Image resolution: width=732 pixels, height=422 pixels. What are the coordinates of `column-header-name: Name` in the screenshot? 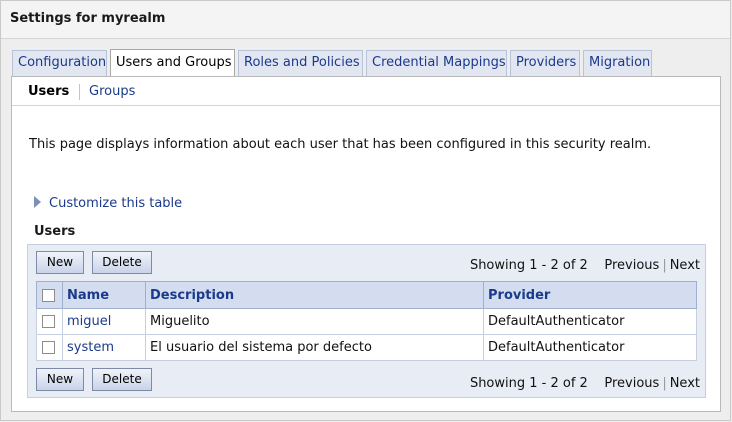 It's located at (104, 295).